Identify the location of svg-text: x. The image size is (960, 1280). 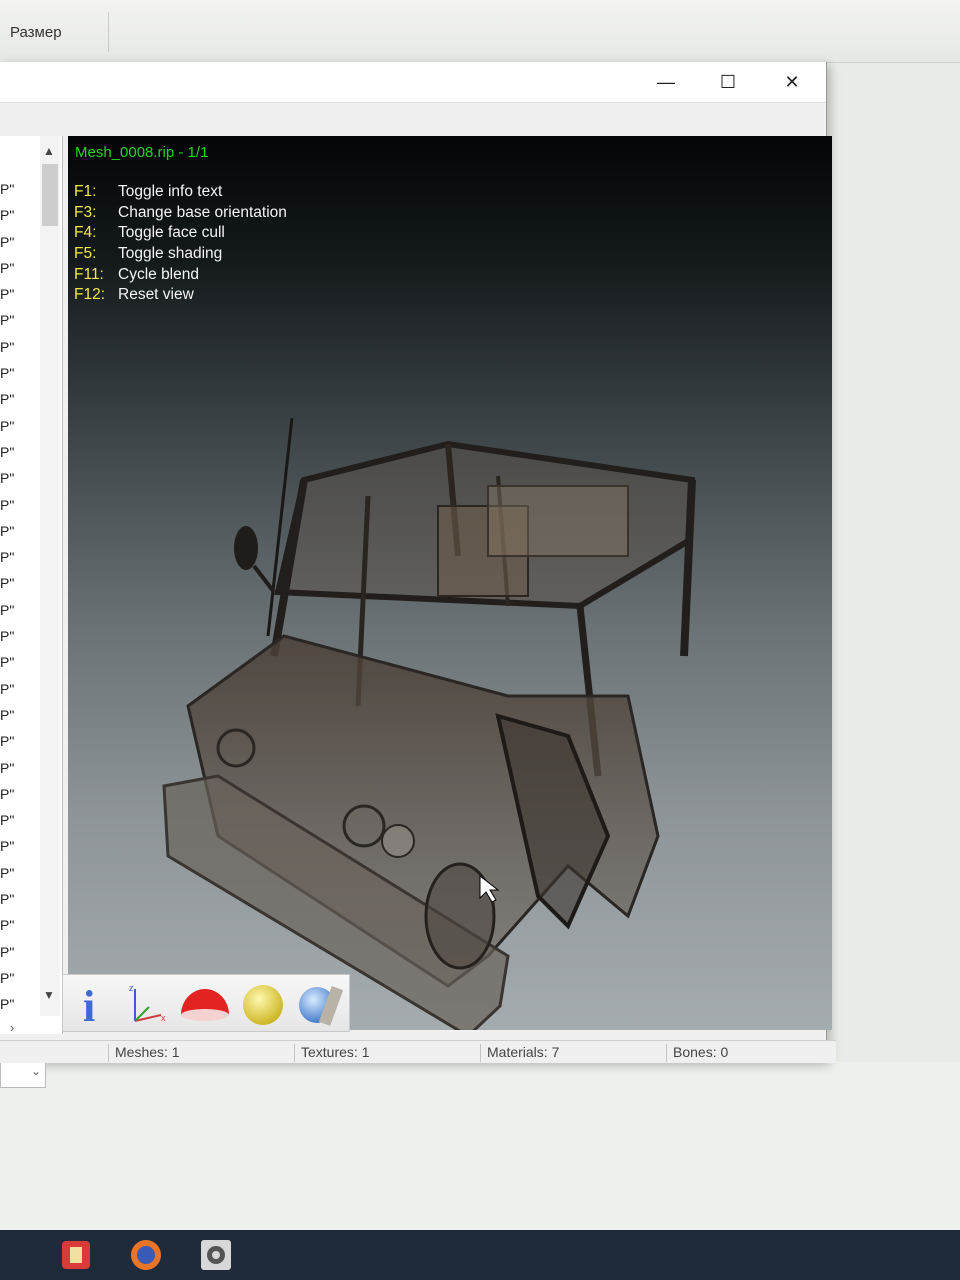
(163, 1018).